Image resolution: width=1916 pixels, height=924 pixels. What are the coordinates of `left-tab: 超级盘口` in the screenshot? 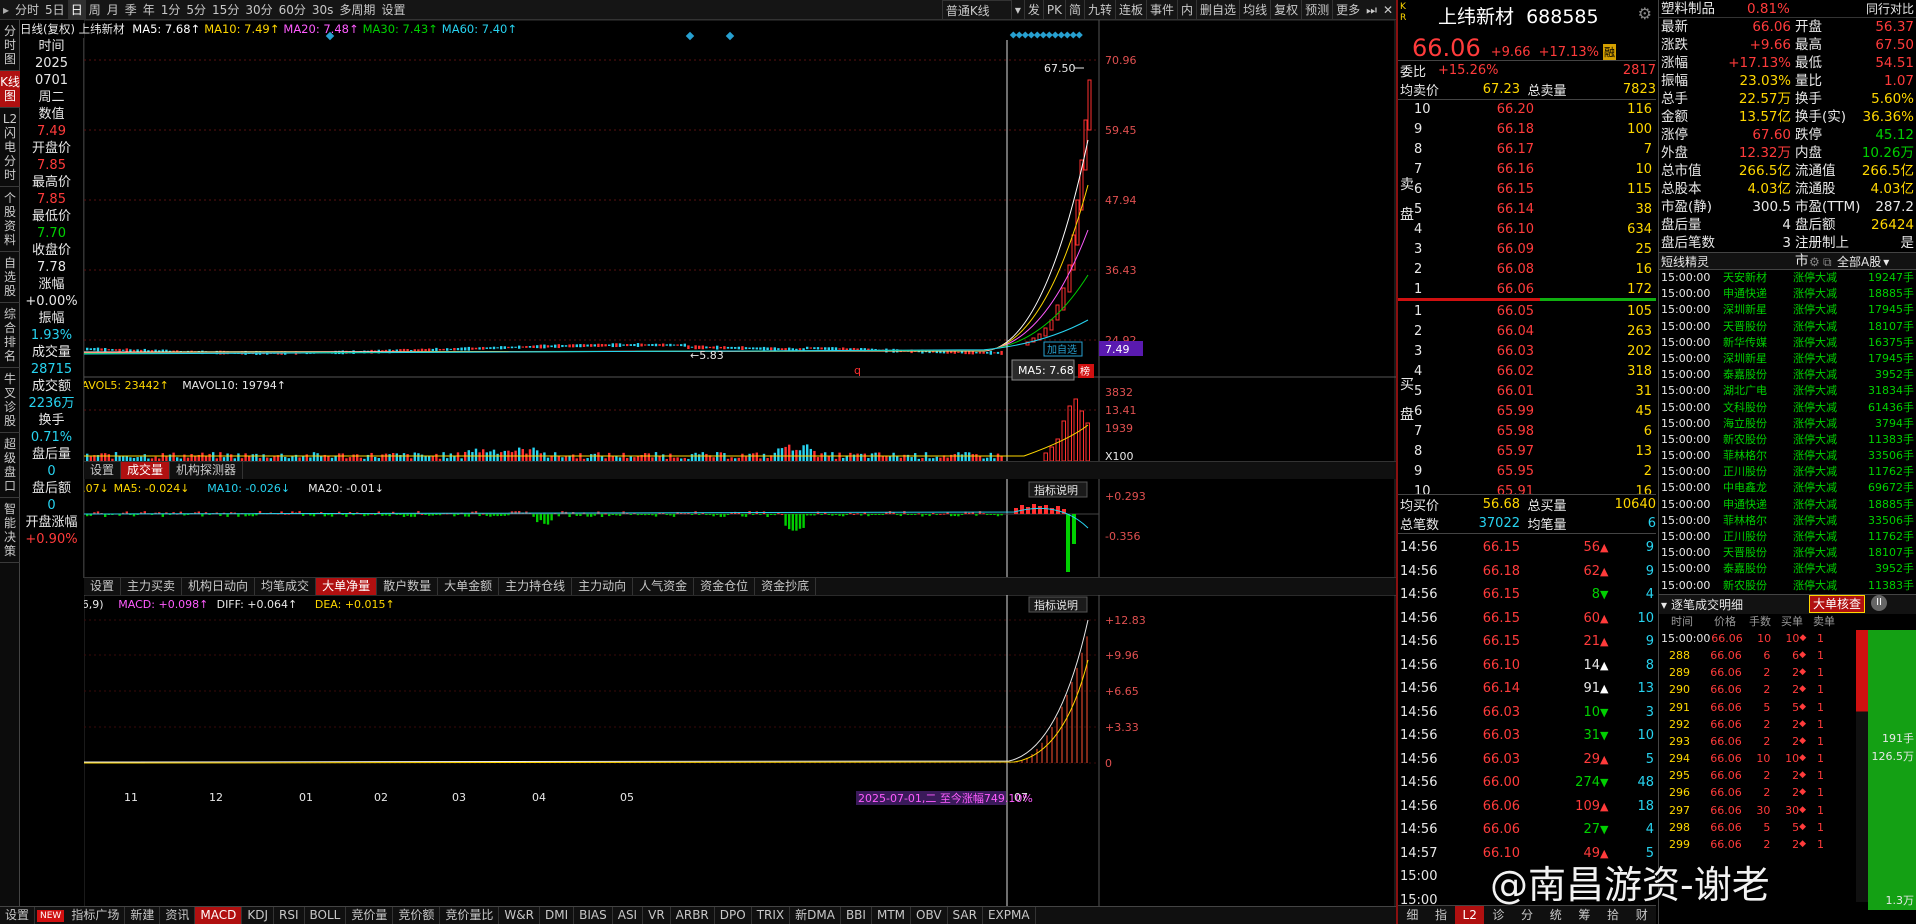 It's located at (10, 465).